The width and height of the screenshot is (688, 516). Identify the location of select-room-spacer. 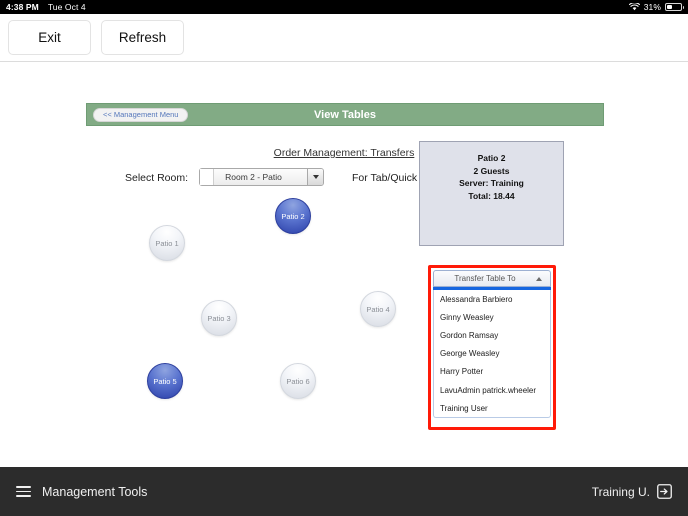
(207, 177).